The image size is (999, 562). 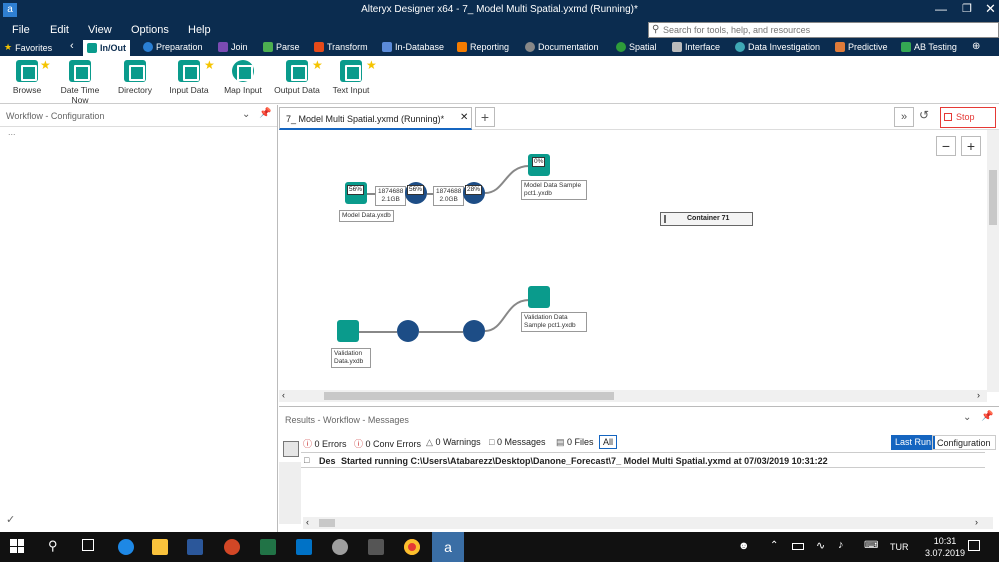 What do you see at coordinates (774, 545) in the screenshot?
I see `chevron-up-icon: ⌃` at bounding box center [774, 545].